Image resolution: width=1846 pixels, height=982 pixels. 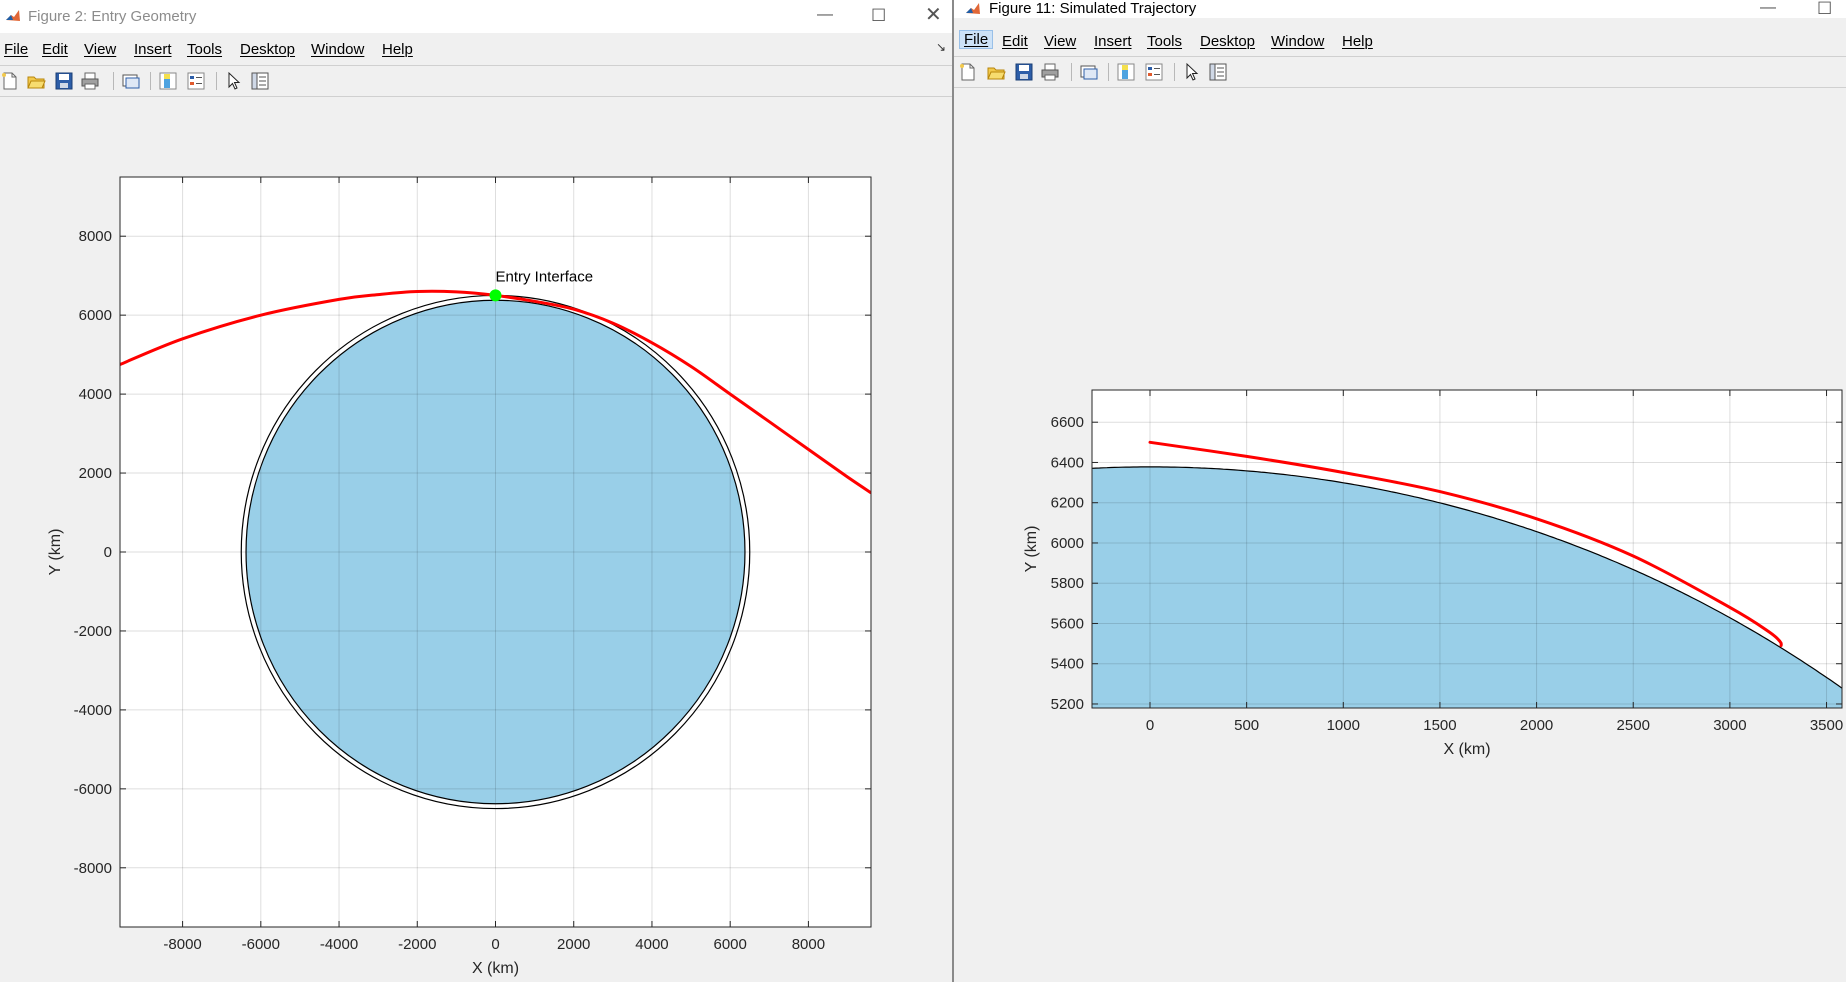 What do you see at coordinates (93, 710) in the screenshot?
I see `y-tick-label: -4000` at bounding box center [93, 710].